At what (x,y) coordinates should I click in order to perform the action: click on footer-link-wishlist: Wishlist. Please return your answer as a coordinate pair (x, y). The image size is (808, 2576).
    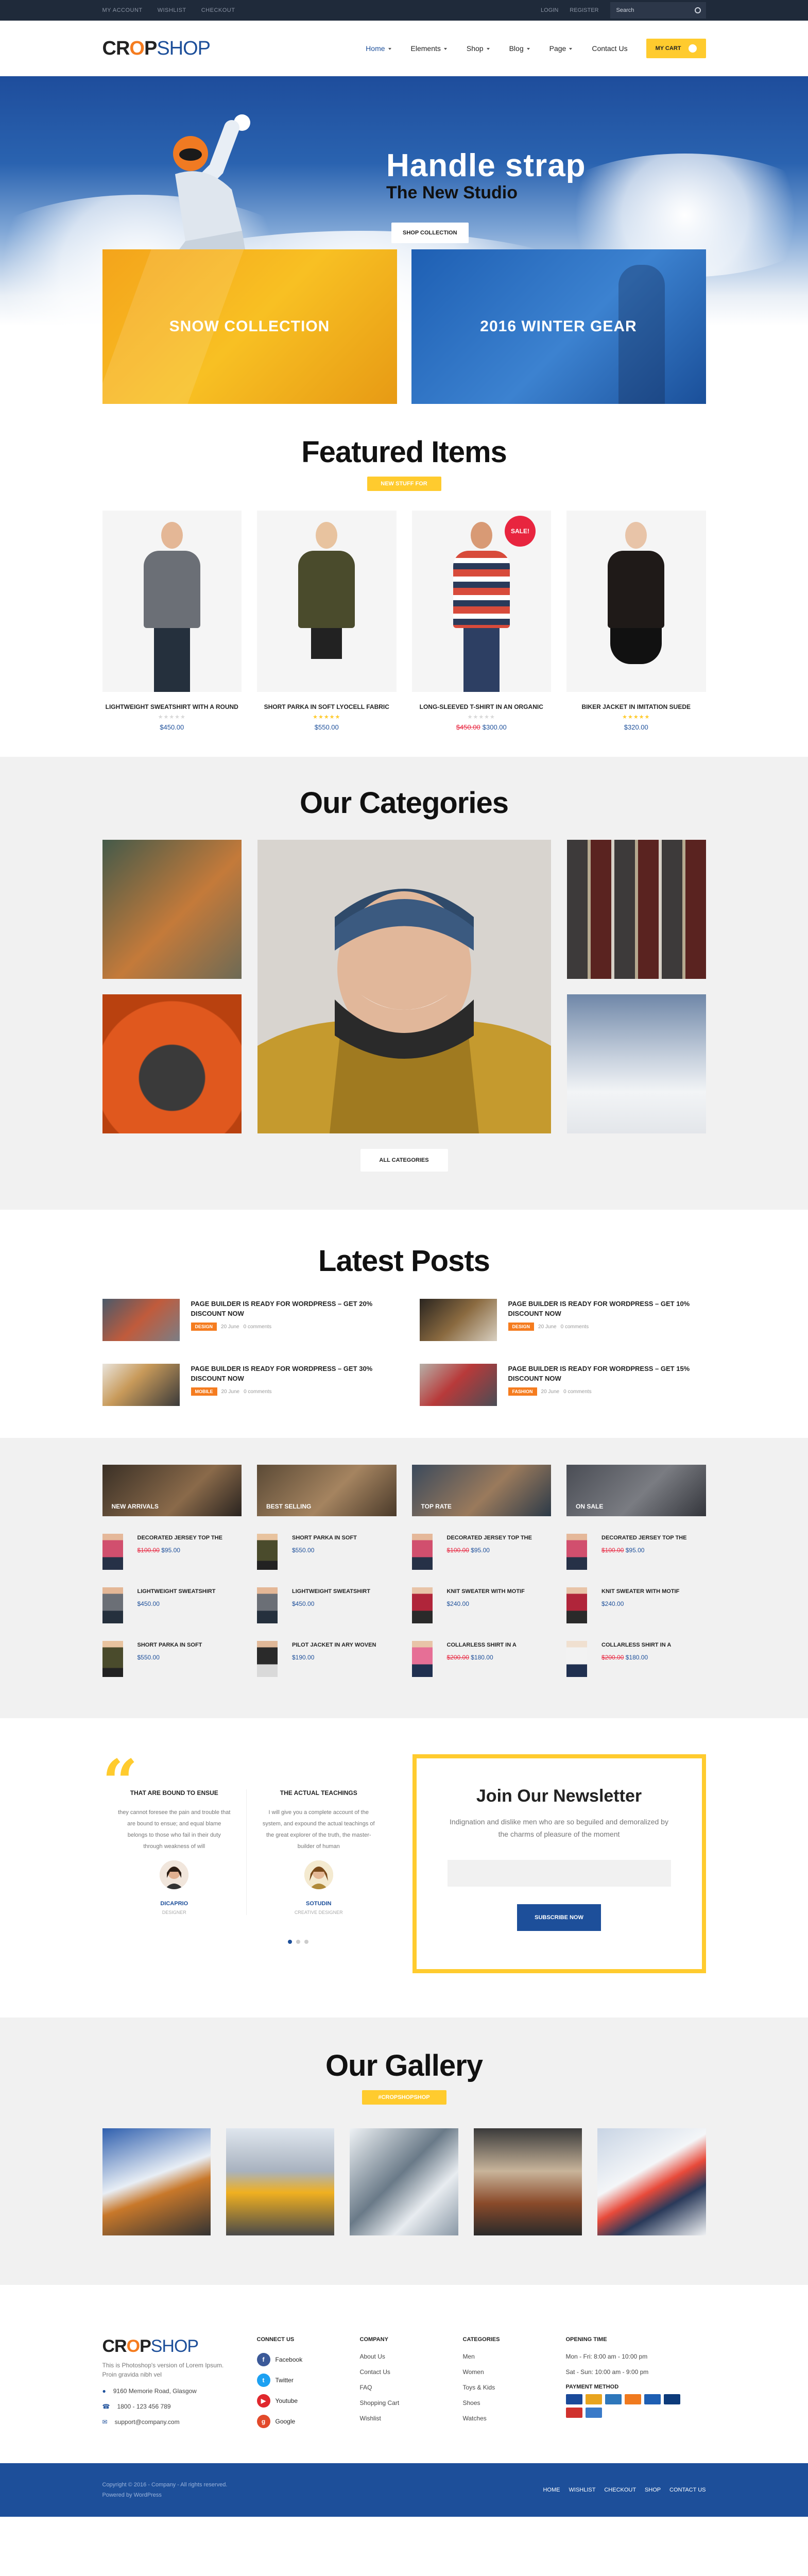
    Looking at the image, I should click on (401, 2418).